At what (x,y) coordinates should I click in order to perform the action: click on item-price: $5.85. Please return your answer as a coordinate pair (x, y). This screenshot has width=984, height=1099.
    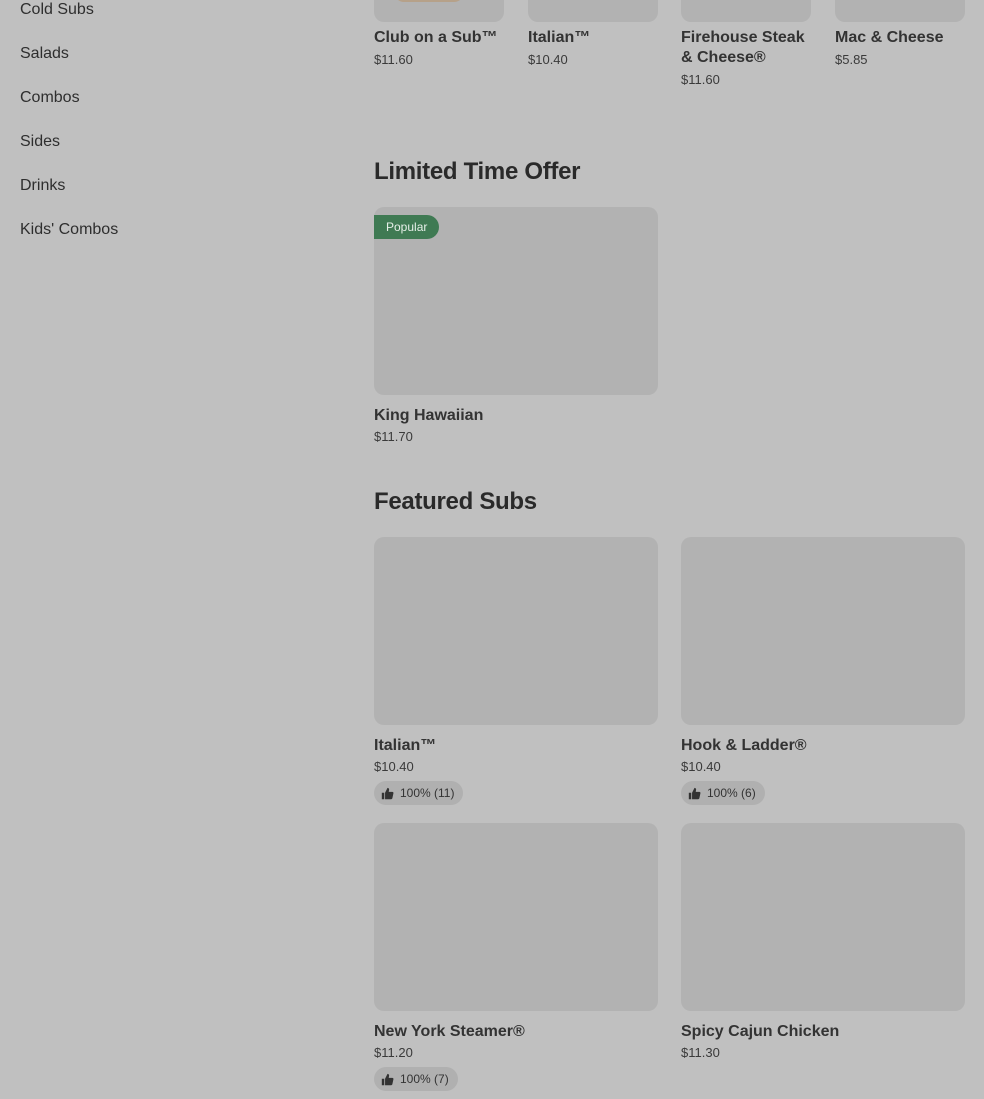
    Looking at the image, I should click on (851, 59).